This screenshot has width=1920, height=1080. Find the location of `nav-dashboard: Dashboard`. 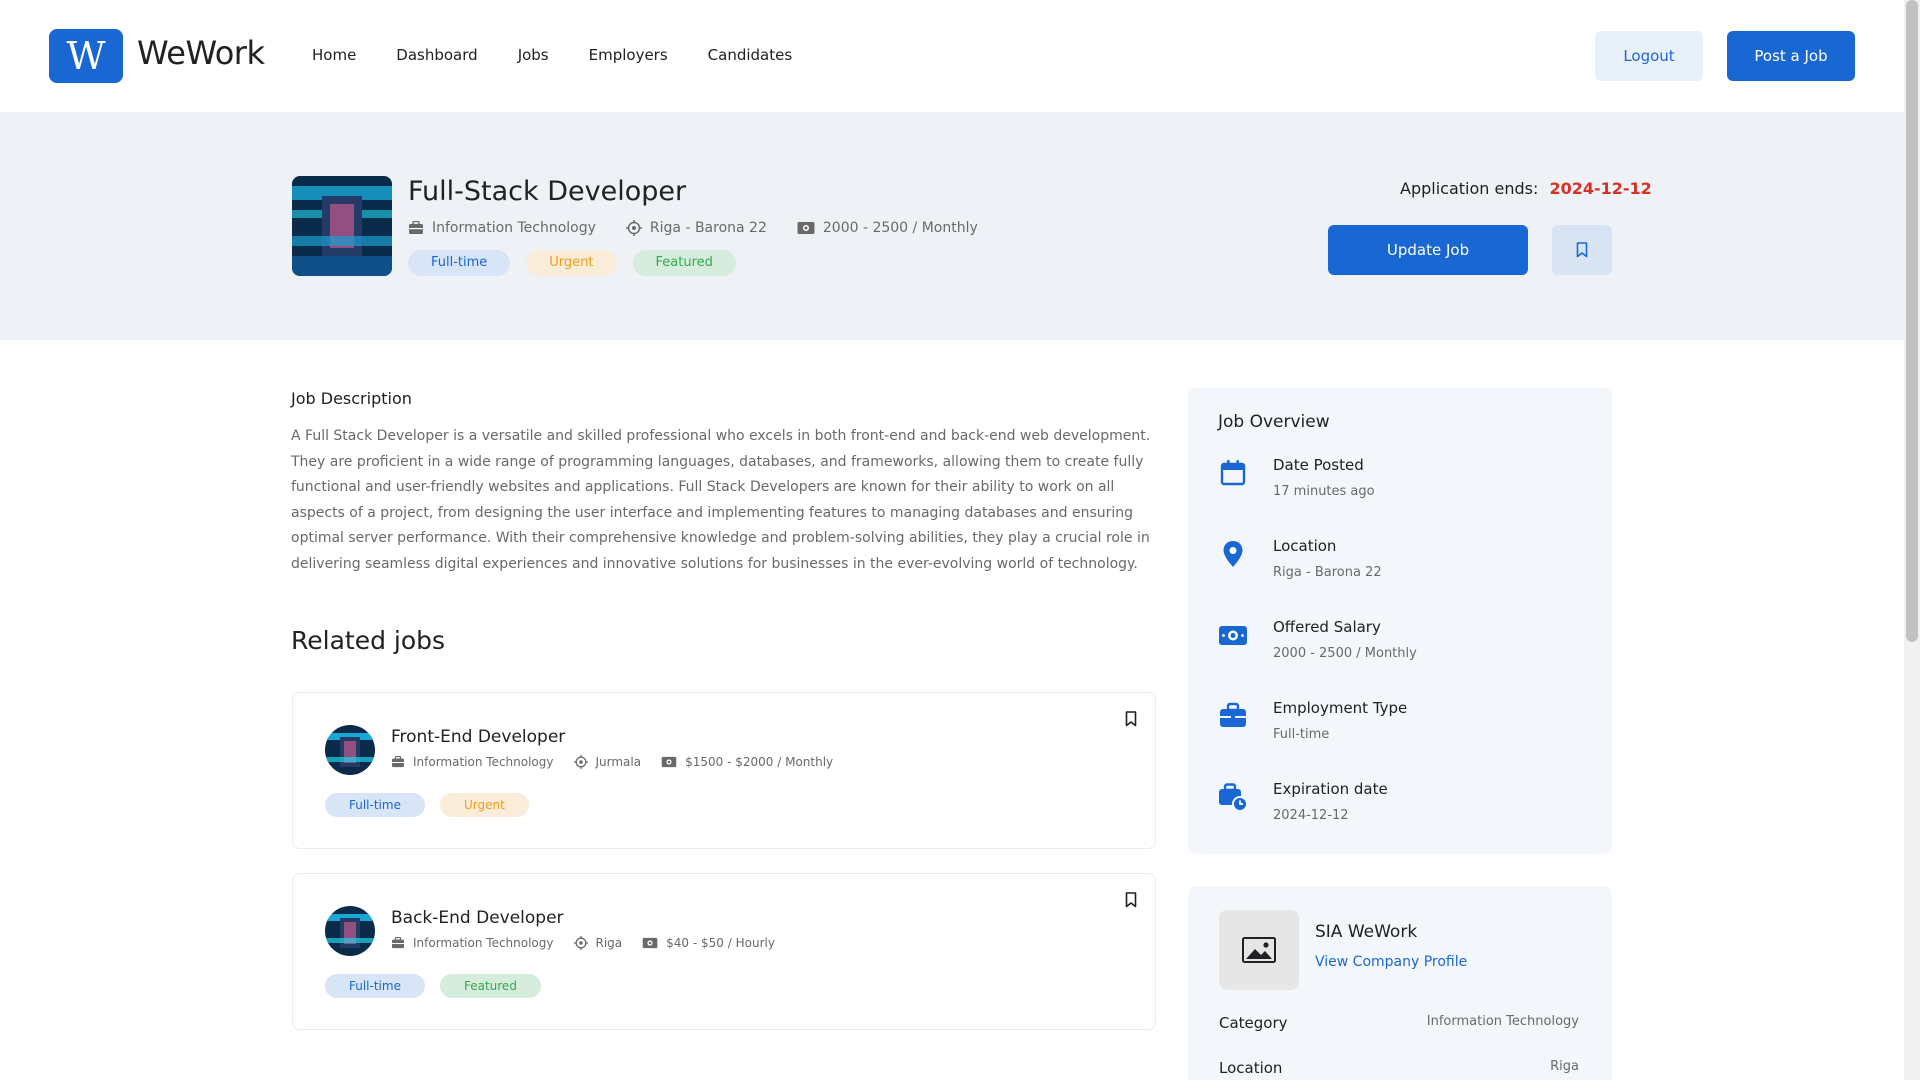

nav-dashboard: Dashboard is located at coordinates (436, 55).